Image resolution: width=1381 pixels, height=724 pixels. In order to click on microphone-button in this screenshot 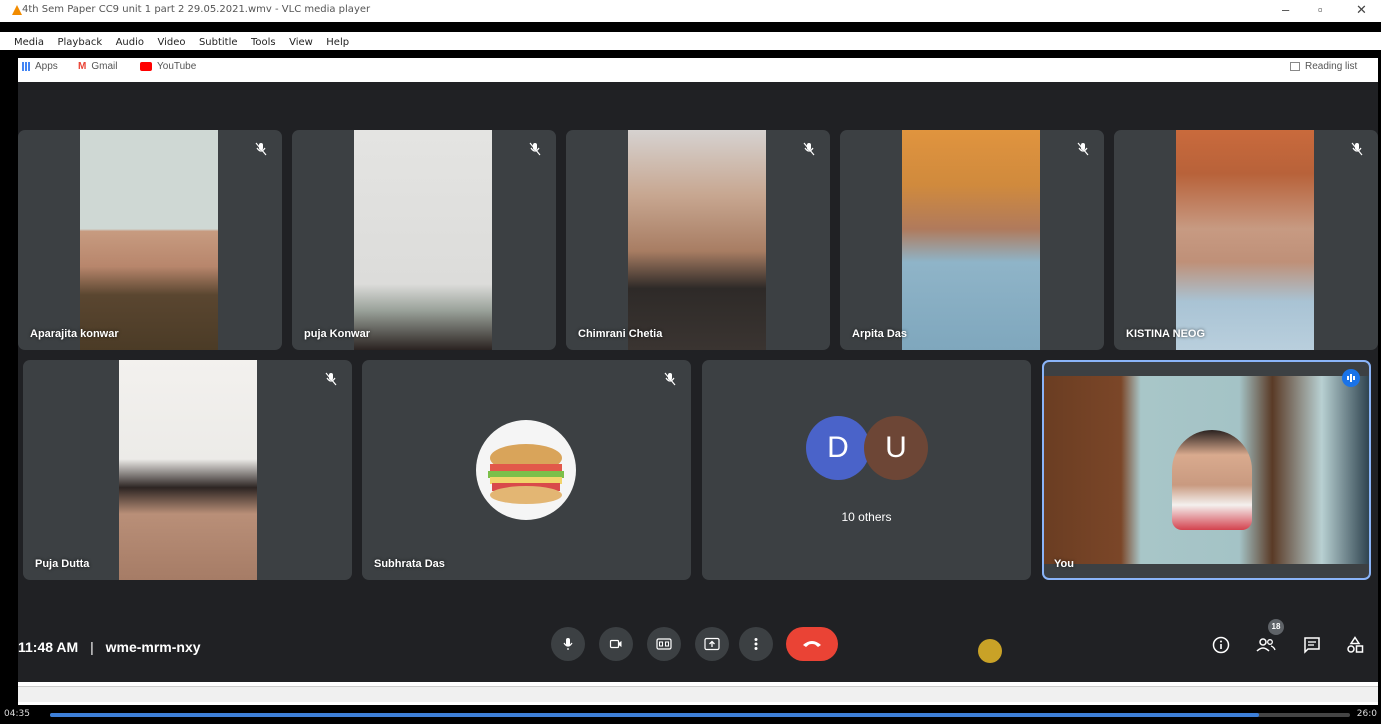, I will do `click(568, 644)`.